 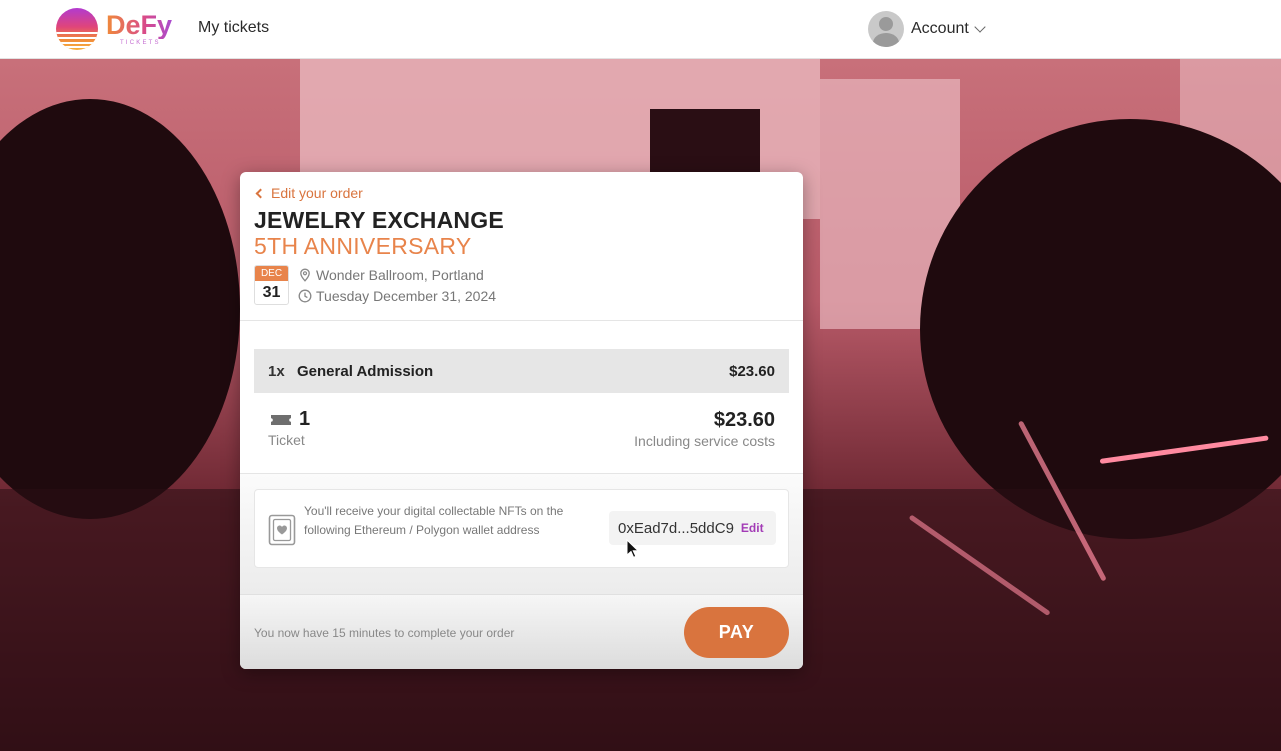 What do you see at coordinates (744, 420) in the screenshot?
I see `order-total: $23.60` at bounding box center [744, 420].